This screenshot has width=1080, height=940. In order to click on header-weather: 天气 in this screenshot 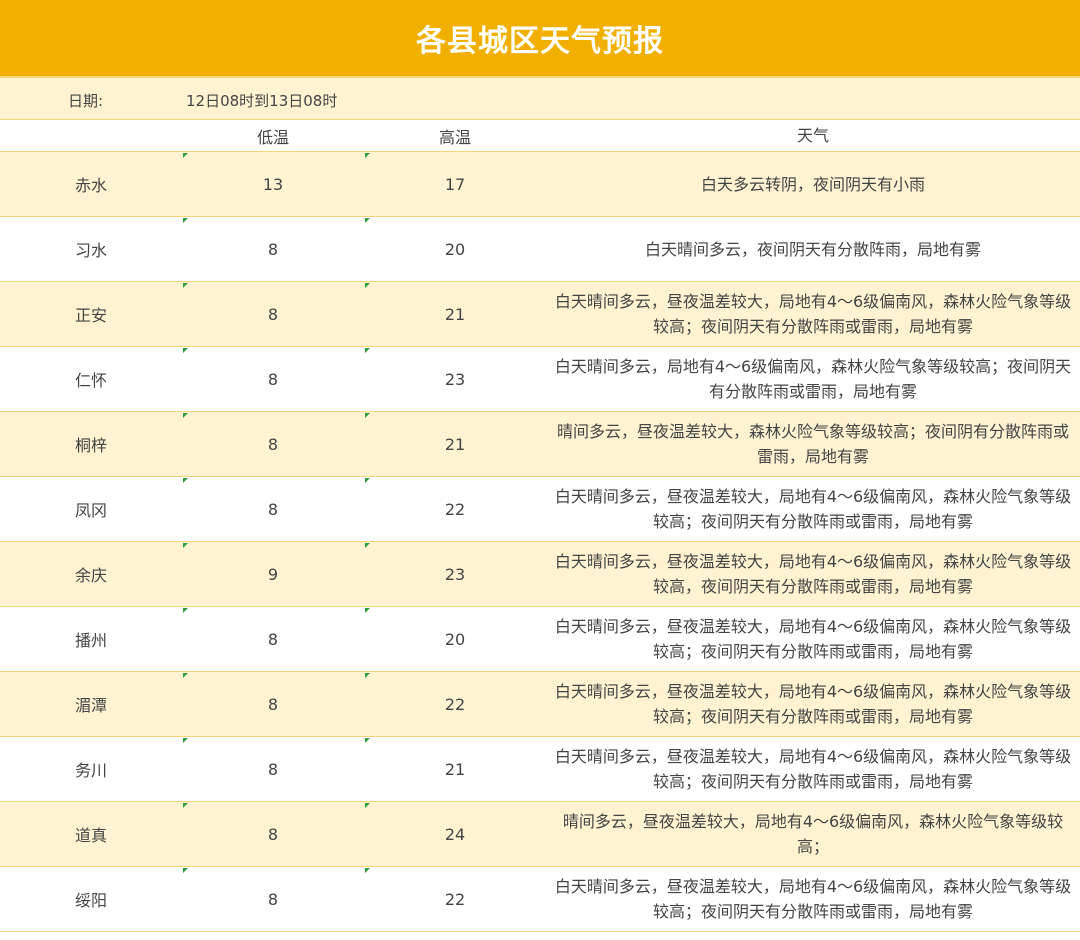, I will do `click(812, 135)`.